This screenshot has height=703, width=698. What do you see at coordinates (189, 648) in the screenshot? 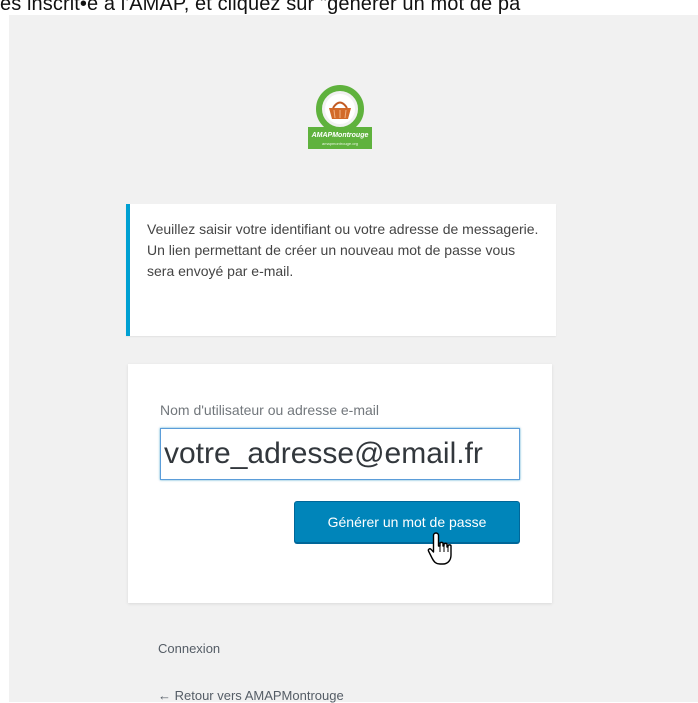
I see `login-link: Connexion` at bounding box center [189, 648].